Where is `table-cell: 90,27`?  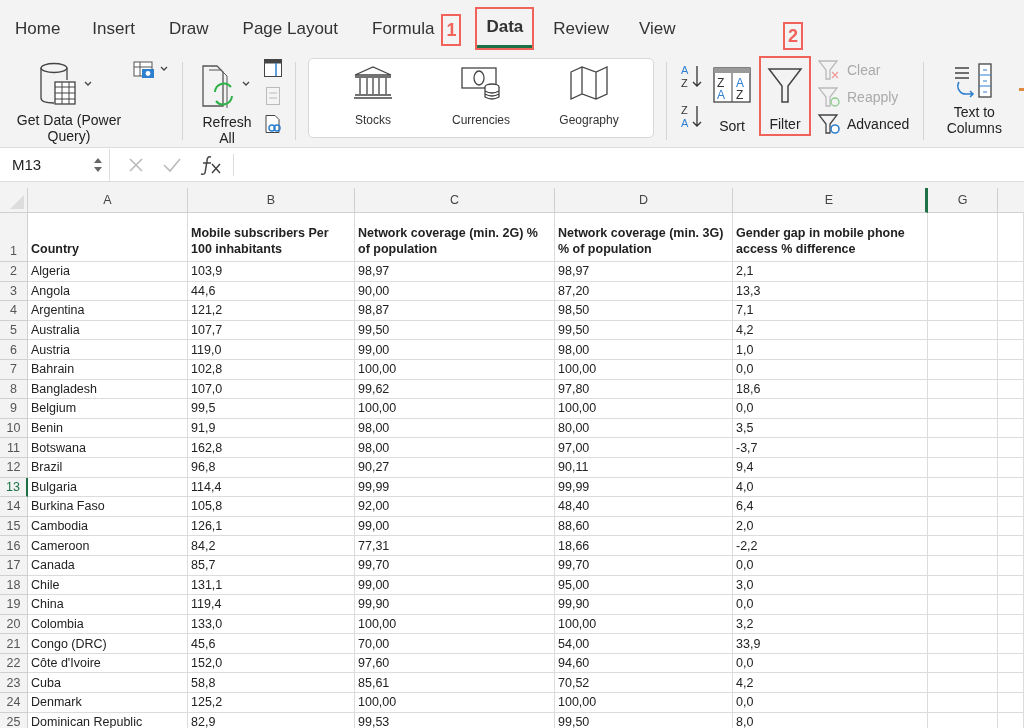 table-cell: 90,27 is located at coordinates (455, 467).